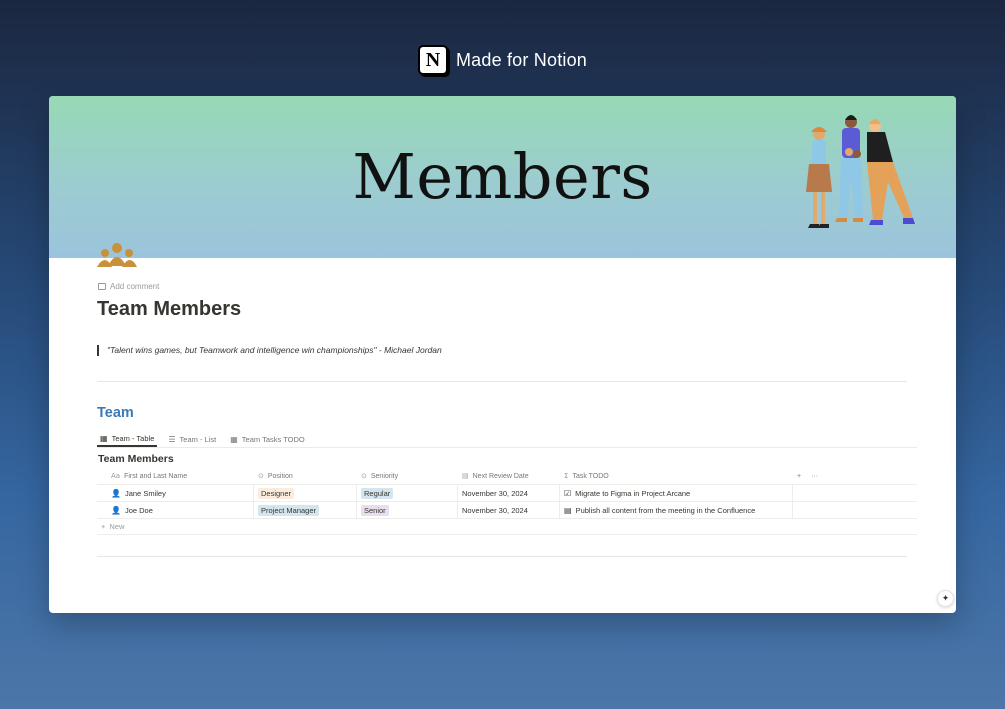 The width and height of the screenshot is (1005, 709). What do you see at coordinates (407, 493) in the screenshot?
I see `seniority-cell: Regular` at bounding box center [407, 493].